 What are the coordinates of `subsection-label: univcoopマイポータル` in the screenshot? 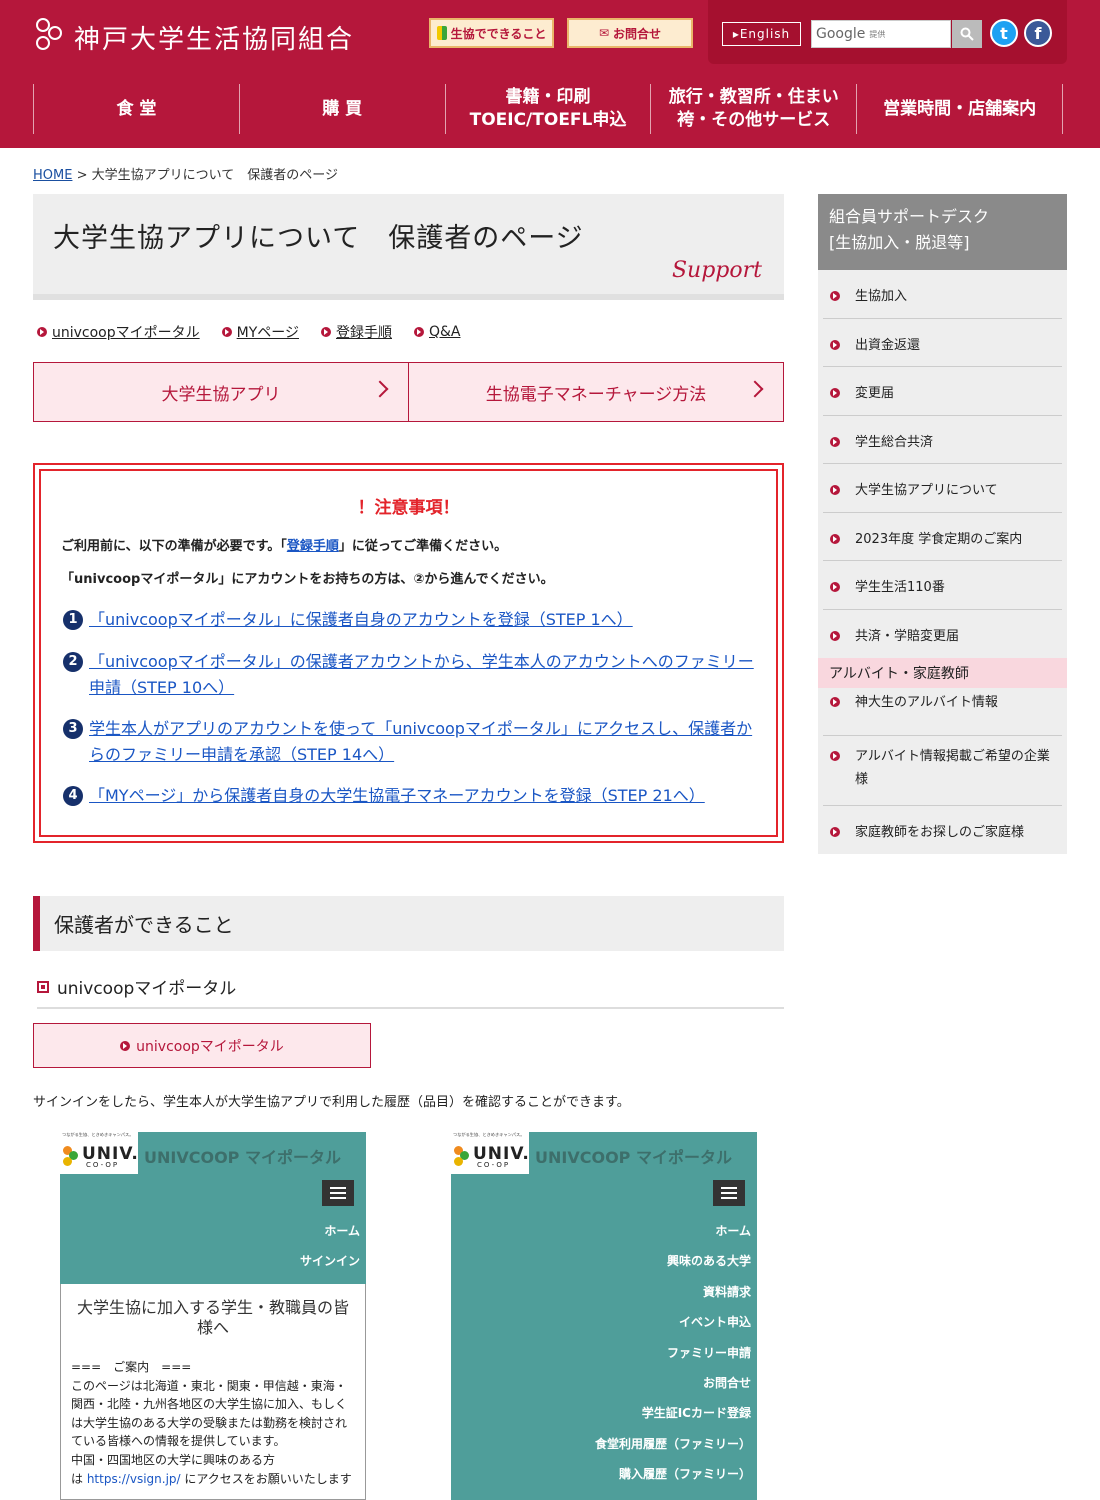 It's located at (147, 989).